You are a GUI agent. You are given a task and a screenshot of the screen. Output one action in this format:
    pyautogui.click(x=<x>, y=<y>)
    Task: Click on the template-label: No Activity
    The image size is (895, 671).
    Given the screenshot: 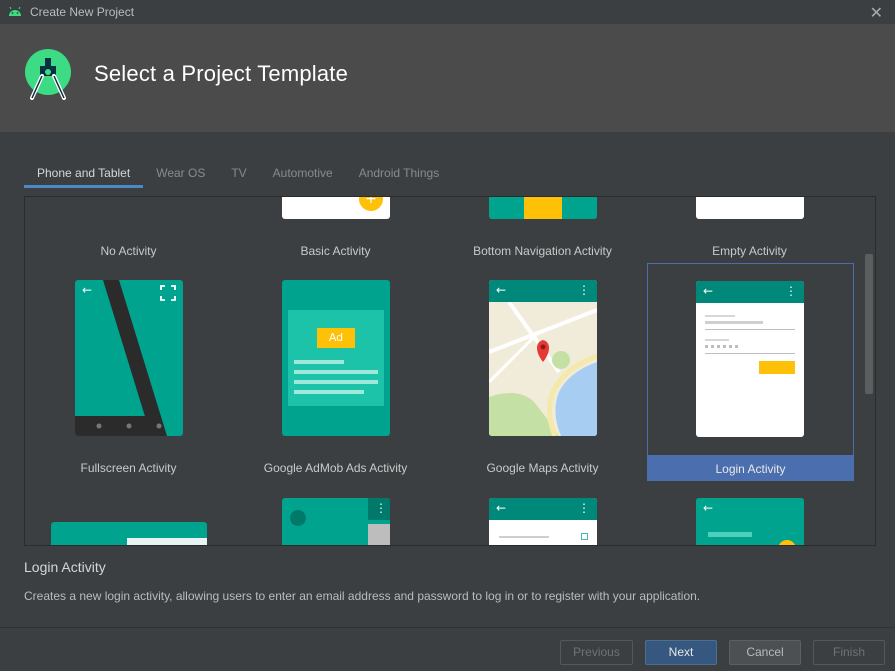 What is the action you would take?
    pyautogui.click(x=128, y=251)
    